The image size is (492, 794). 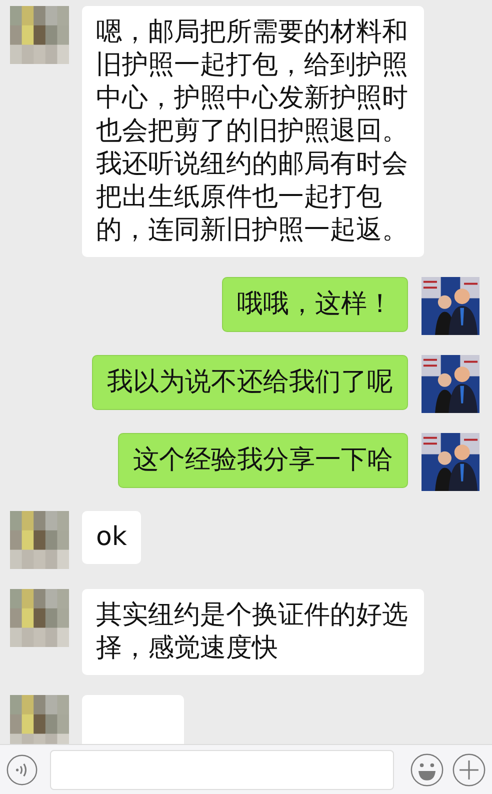 I want to click on message-bubble: ok, so click(x=111, y=537).